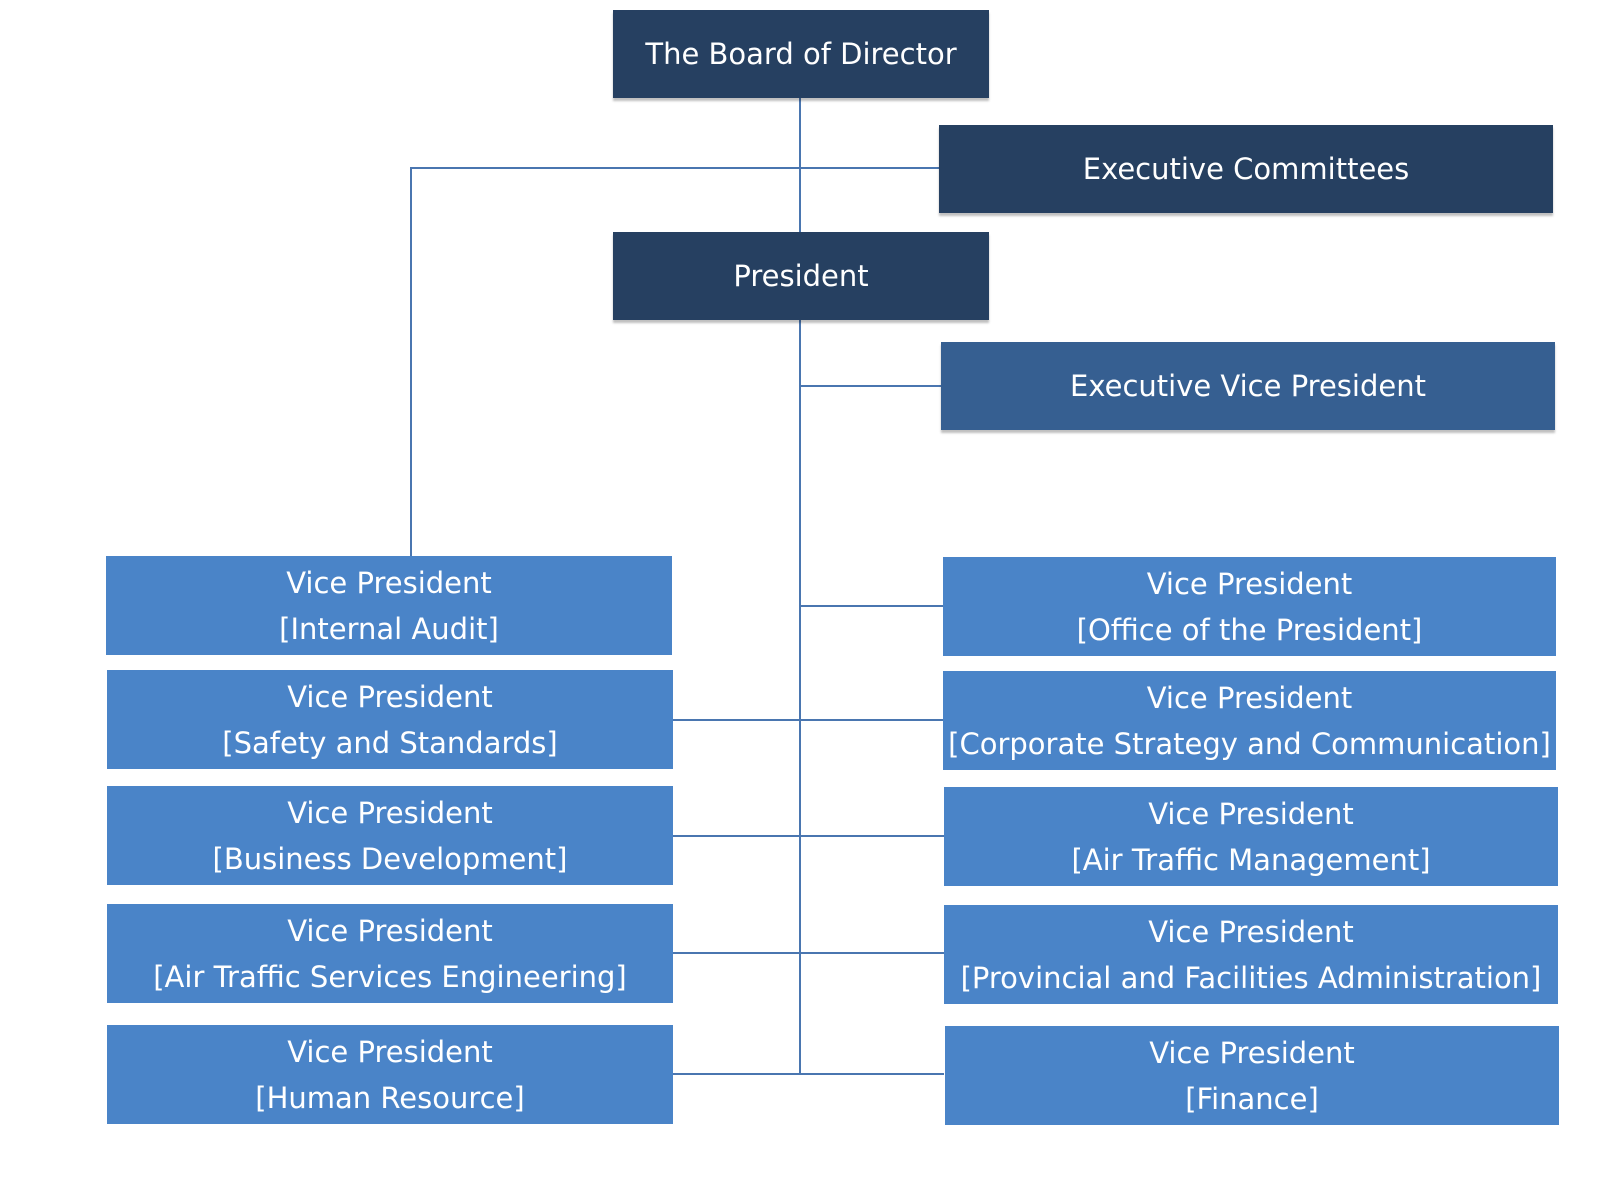 Image resolution: width=1600 pixels, height=1200 pixels. Describe the element at coordinates (390, 1074) in the screenshot. I see `vp-human-resource-box: Vice President [Human Resource]` at that location.